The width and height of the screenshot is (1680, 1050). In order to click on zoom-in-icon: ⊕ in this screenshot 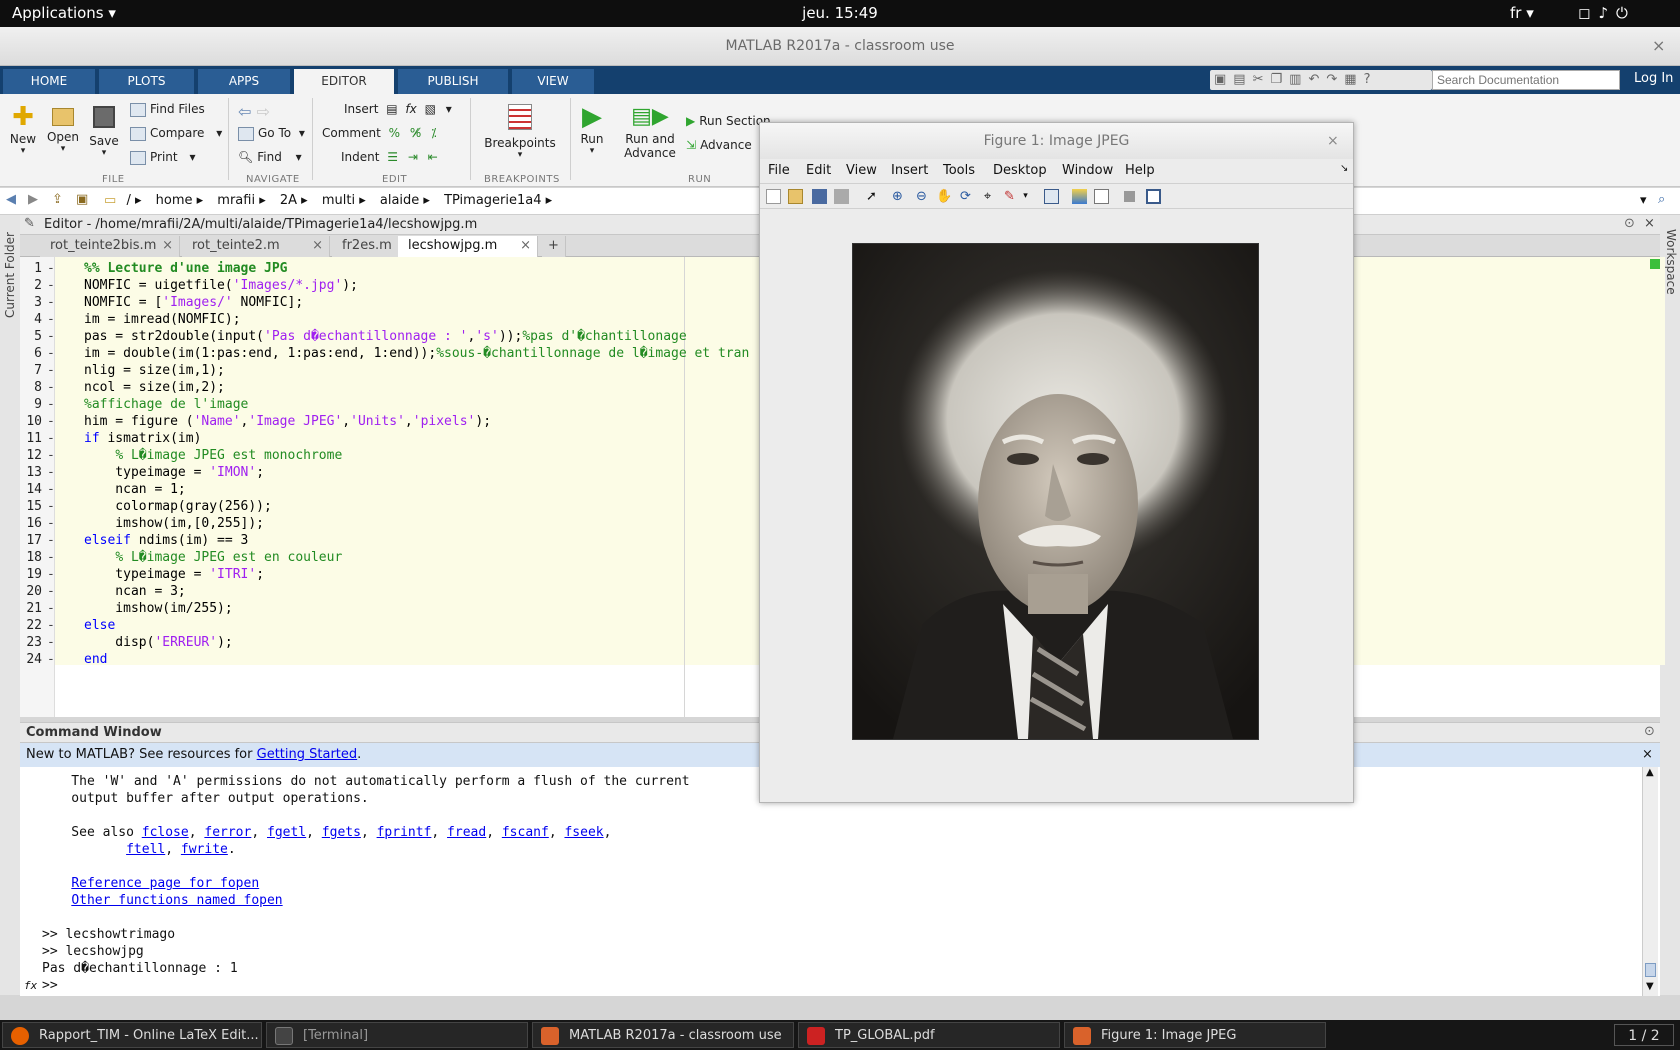, I will do `click(897, 196)`.